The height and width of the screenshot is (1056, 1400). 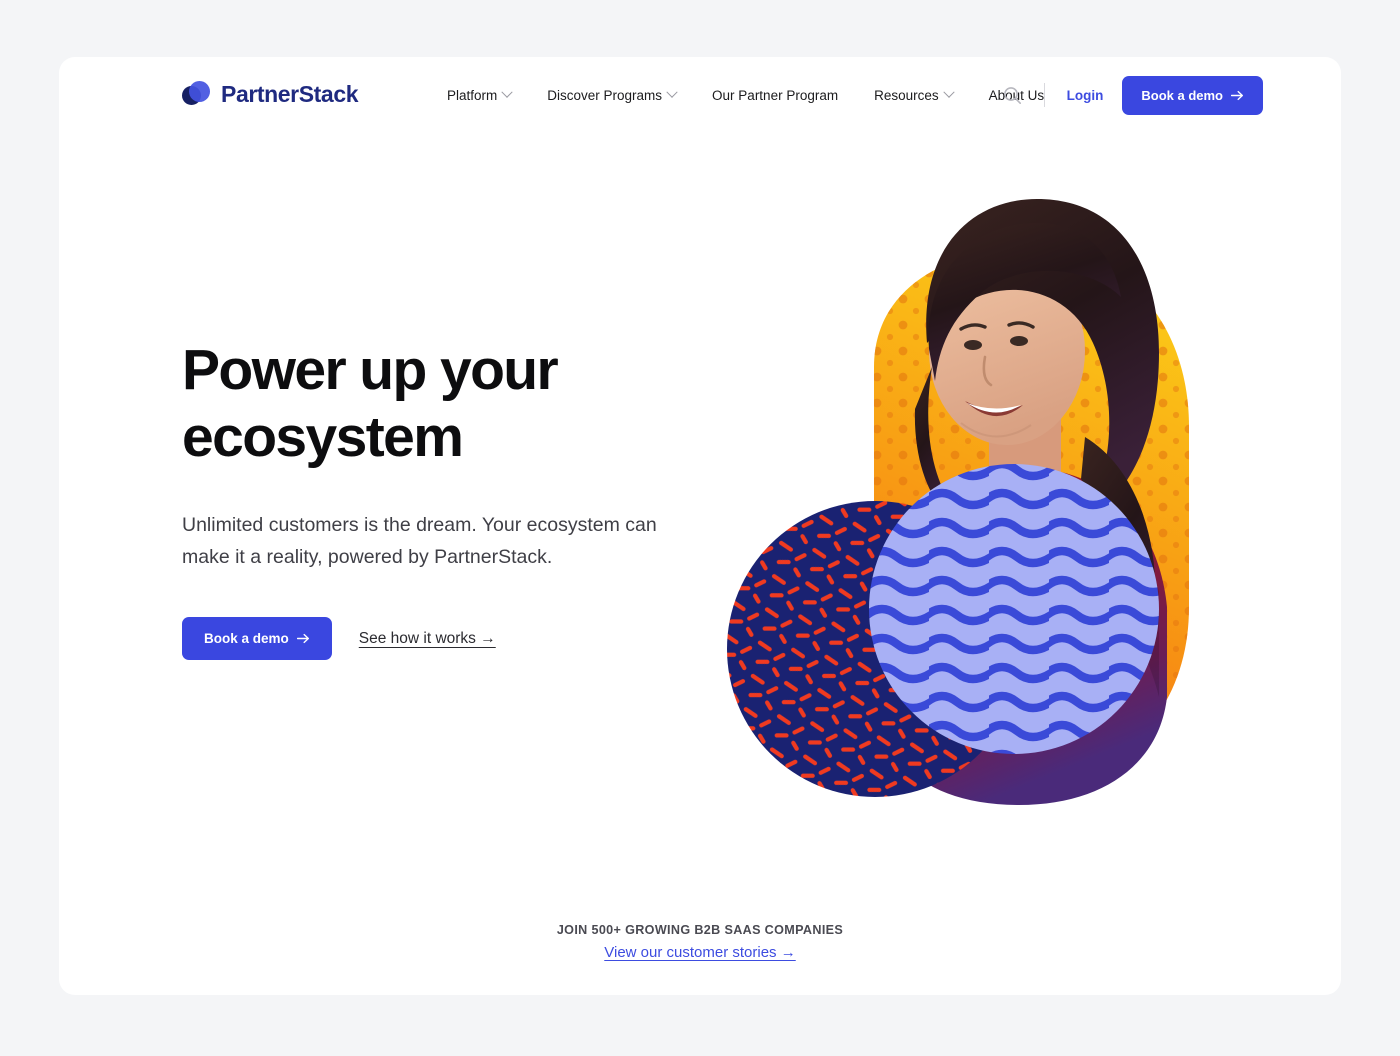 I want to click on nav-item-label: Resources, so click(x=906, y=95).